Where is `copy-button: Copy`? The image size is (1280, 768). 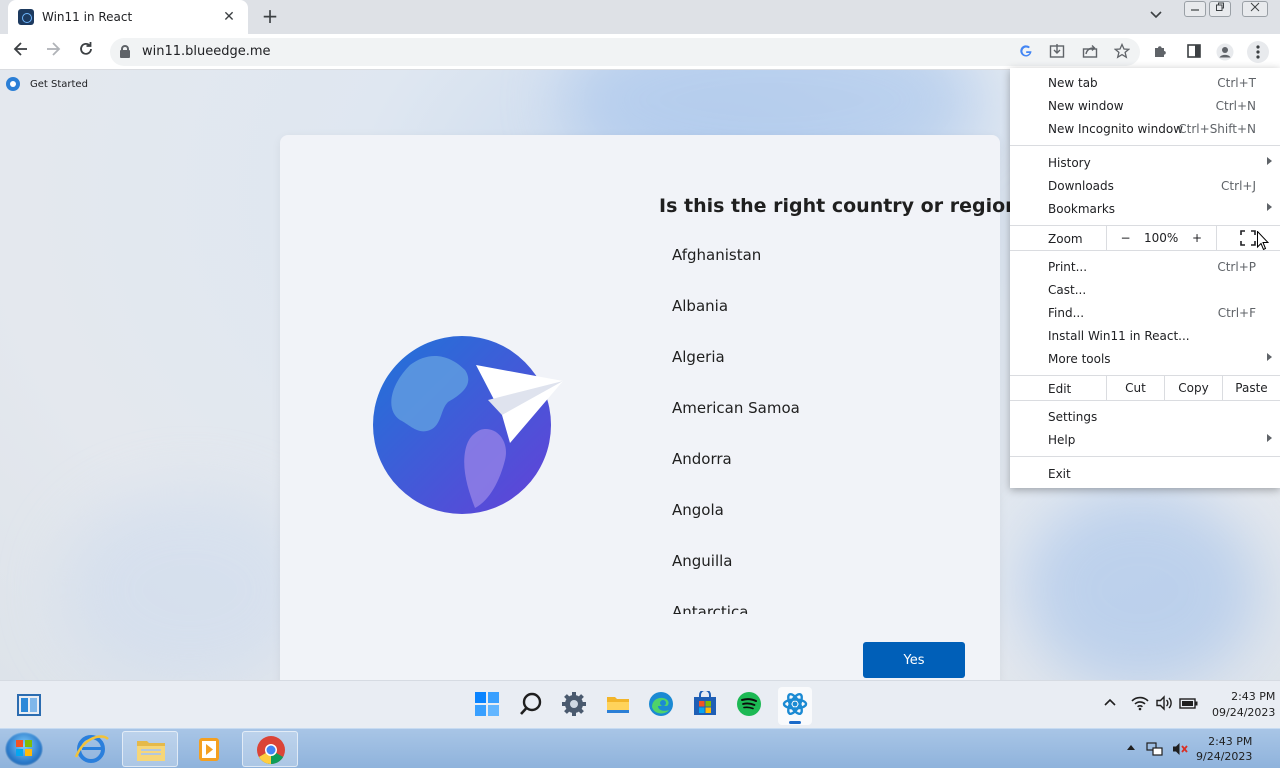 copy-button: Copy is located at coordinates (1193, 388).